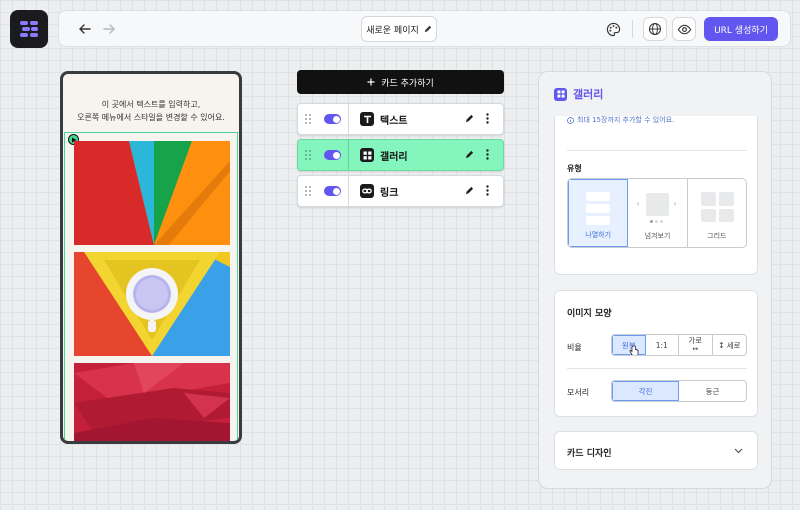  Describe the element at coordinates (574, 168) in the screenshot. I see `type-label: 유형` at that location.